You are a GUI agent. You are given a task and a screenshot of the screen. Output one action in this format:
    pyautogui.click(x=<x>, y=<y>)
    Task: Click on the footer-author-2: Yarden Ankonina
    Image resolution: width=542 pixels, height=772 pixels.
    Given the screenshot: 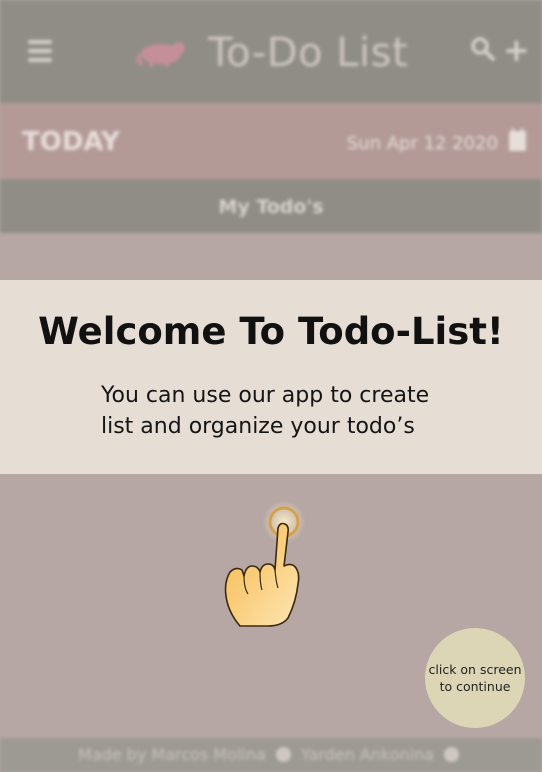 What is the action you would take?
    pyautogui.click(x=367, y=754)
    